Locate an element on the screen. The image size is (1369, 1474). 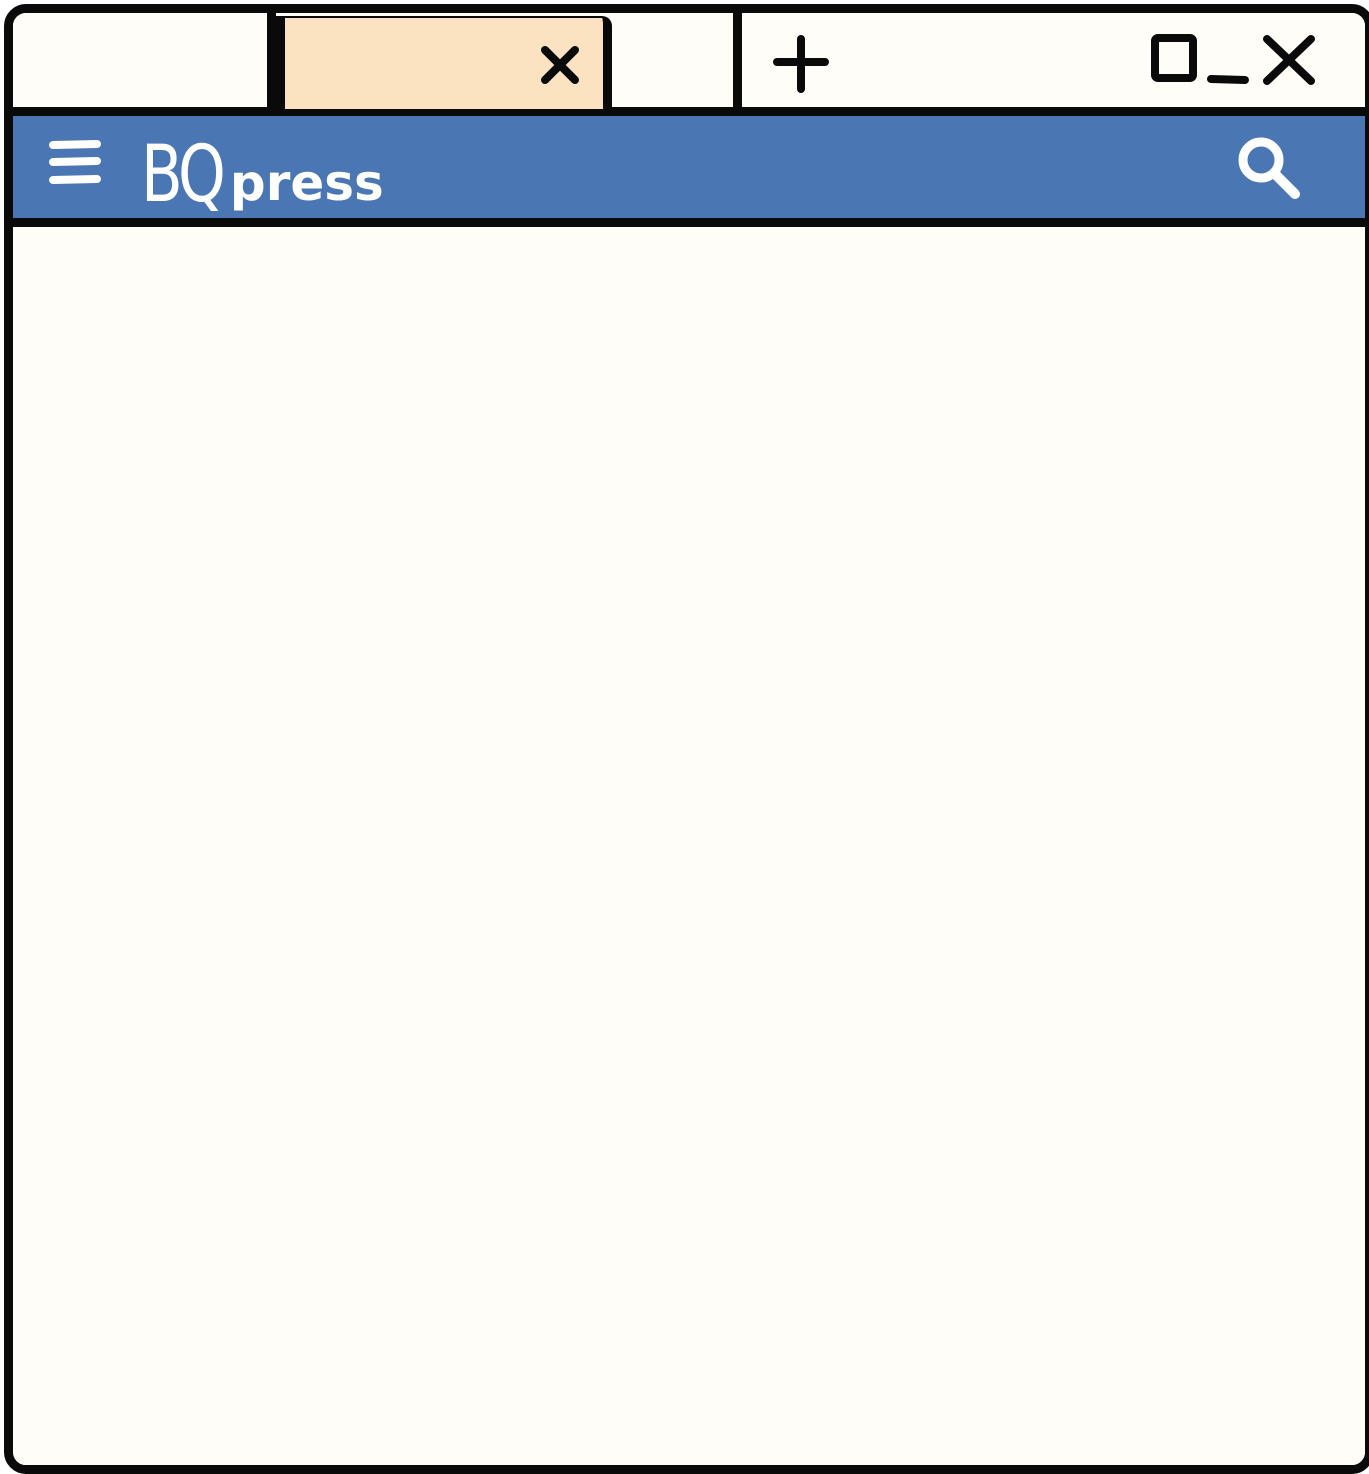
minimize-icon is located at coordinates (1228, 79).